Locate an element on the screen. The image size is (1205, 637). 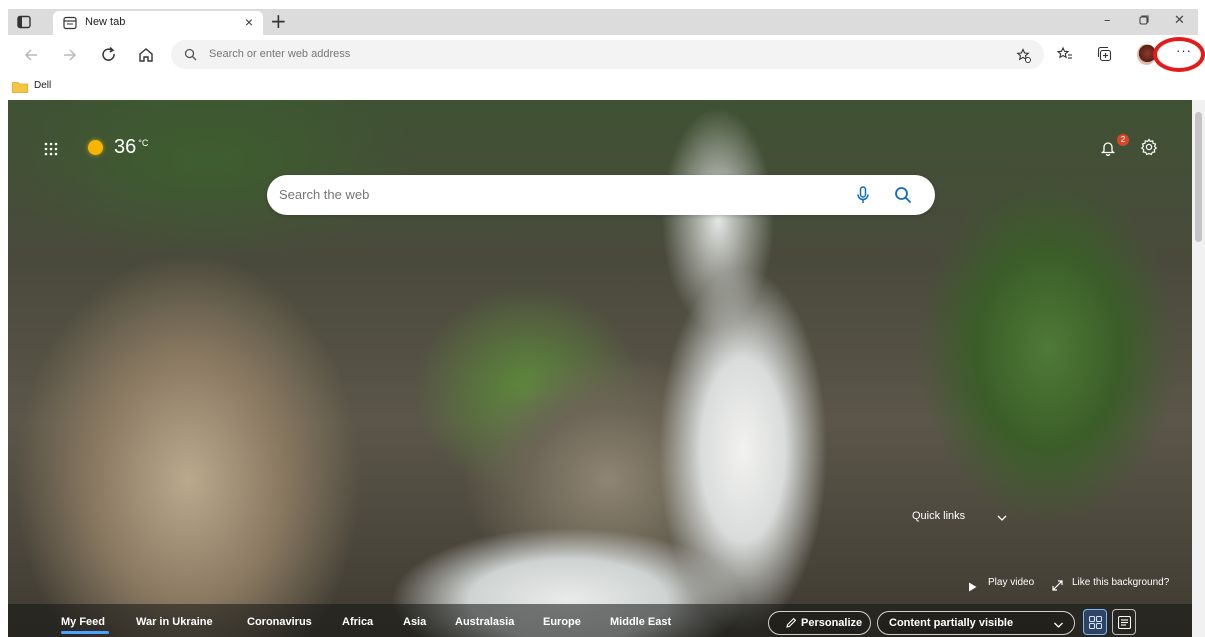
address-bar: Search or enter web address is located at coordinates (607, 54).